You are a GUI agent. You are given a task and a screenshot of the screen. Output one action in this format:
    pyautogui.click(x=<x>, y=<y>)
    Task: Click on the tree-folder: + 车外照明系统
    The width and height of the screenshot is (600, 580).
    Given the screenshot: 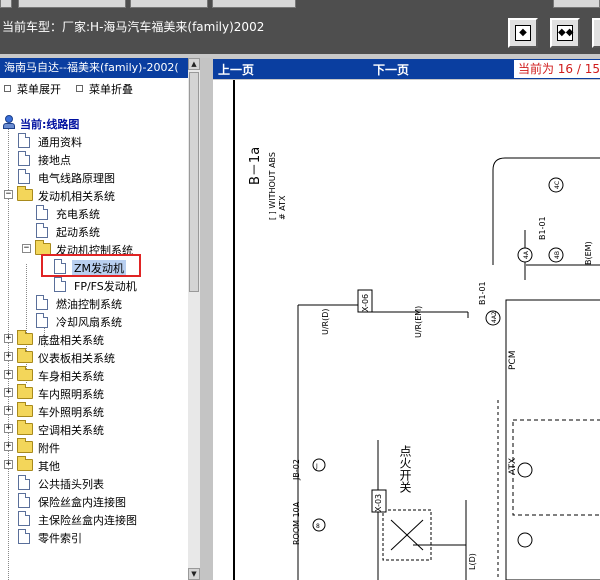 What is the action you would take?
    pyautogui.click(x=94, y=411)
    